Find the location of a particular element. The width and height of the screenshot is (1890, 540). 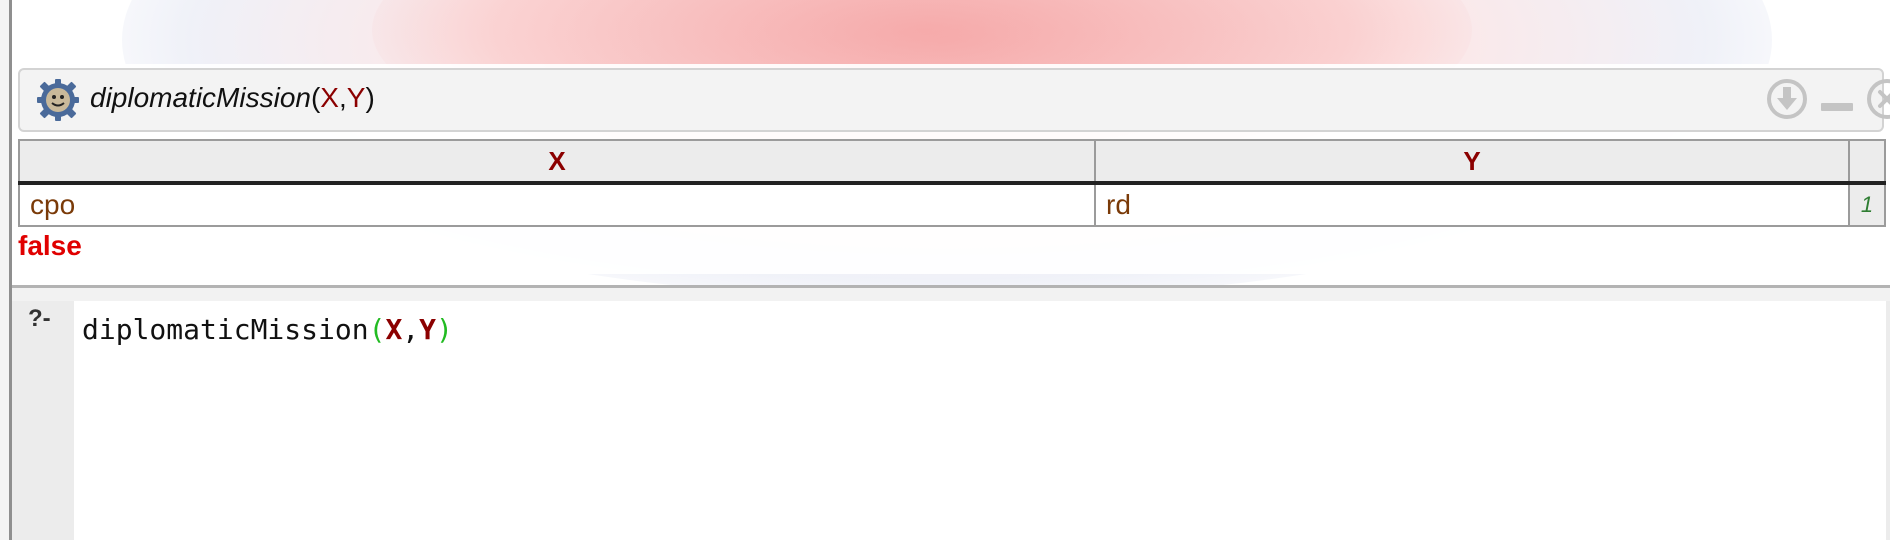

query-var-y: Y is located at coordinates (356, 97).